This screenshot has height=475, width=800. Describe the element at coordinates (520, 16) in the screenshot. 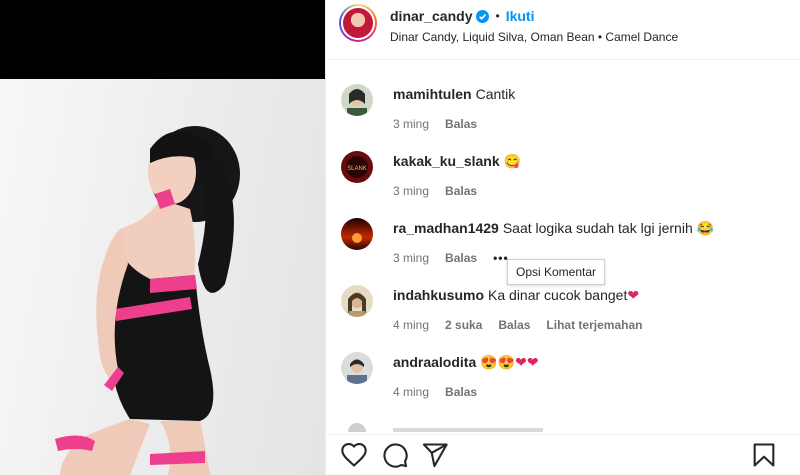

I see `follow-button: Ikuti` at that location.